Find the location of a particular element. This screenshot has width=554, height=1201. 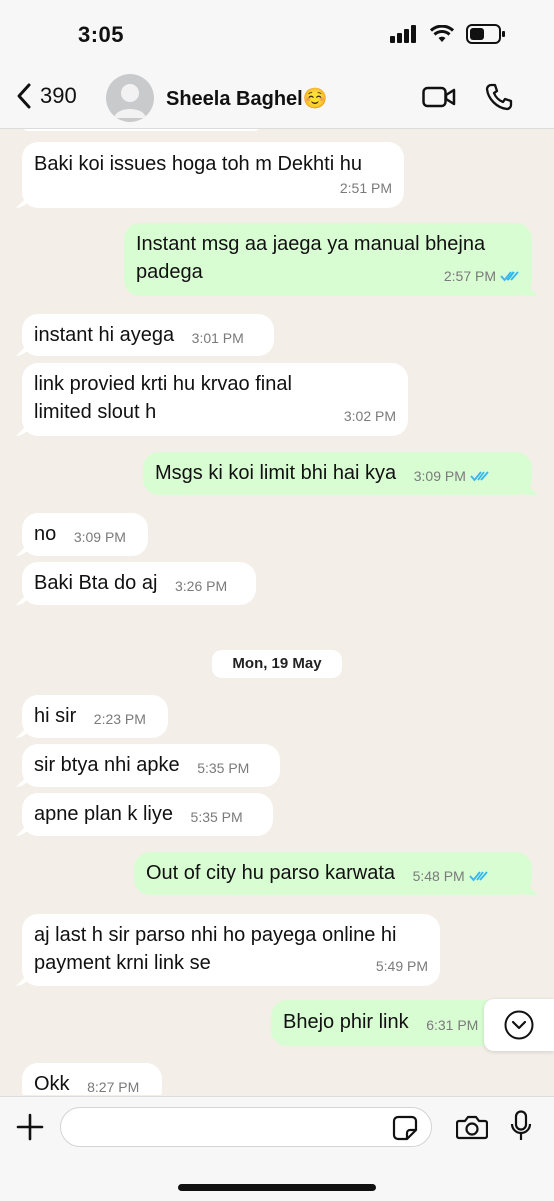

status-icons is located at coordinates (448, 34).